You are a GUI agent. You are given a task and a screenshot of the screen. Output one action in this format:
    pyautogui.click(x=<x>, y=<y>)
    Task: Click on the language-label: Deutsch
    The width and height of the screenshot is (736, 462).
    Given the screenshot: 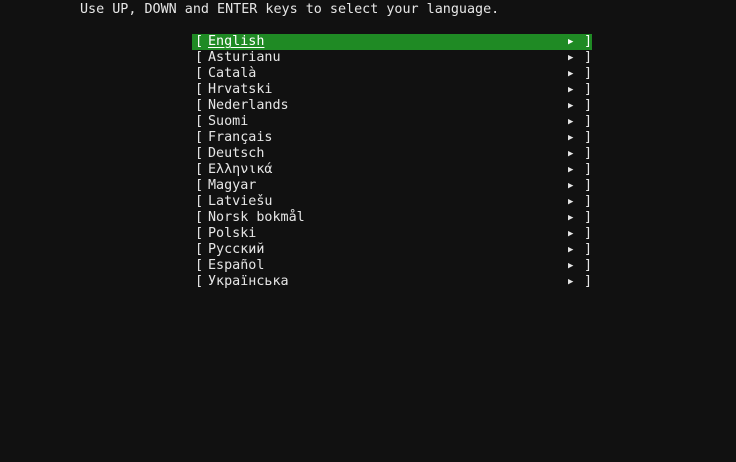 What is the action you would take?
    pyautogui.click(x=236, y=153)
    